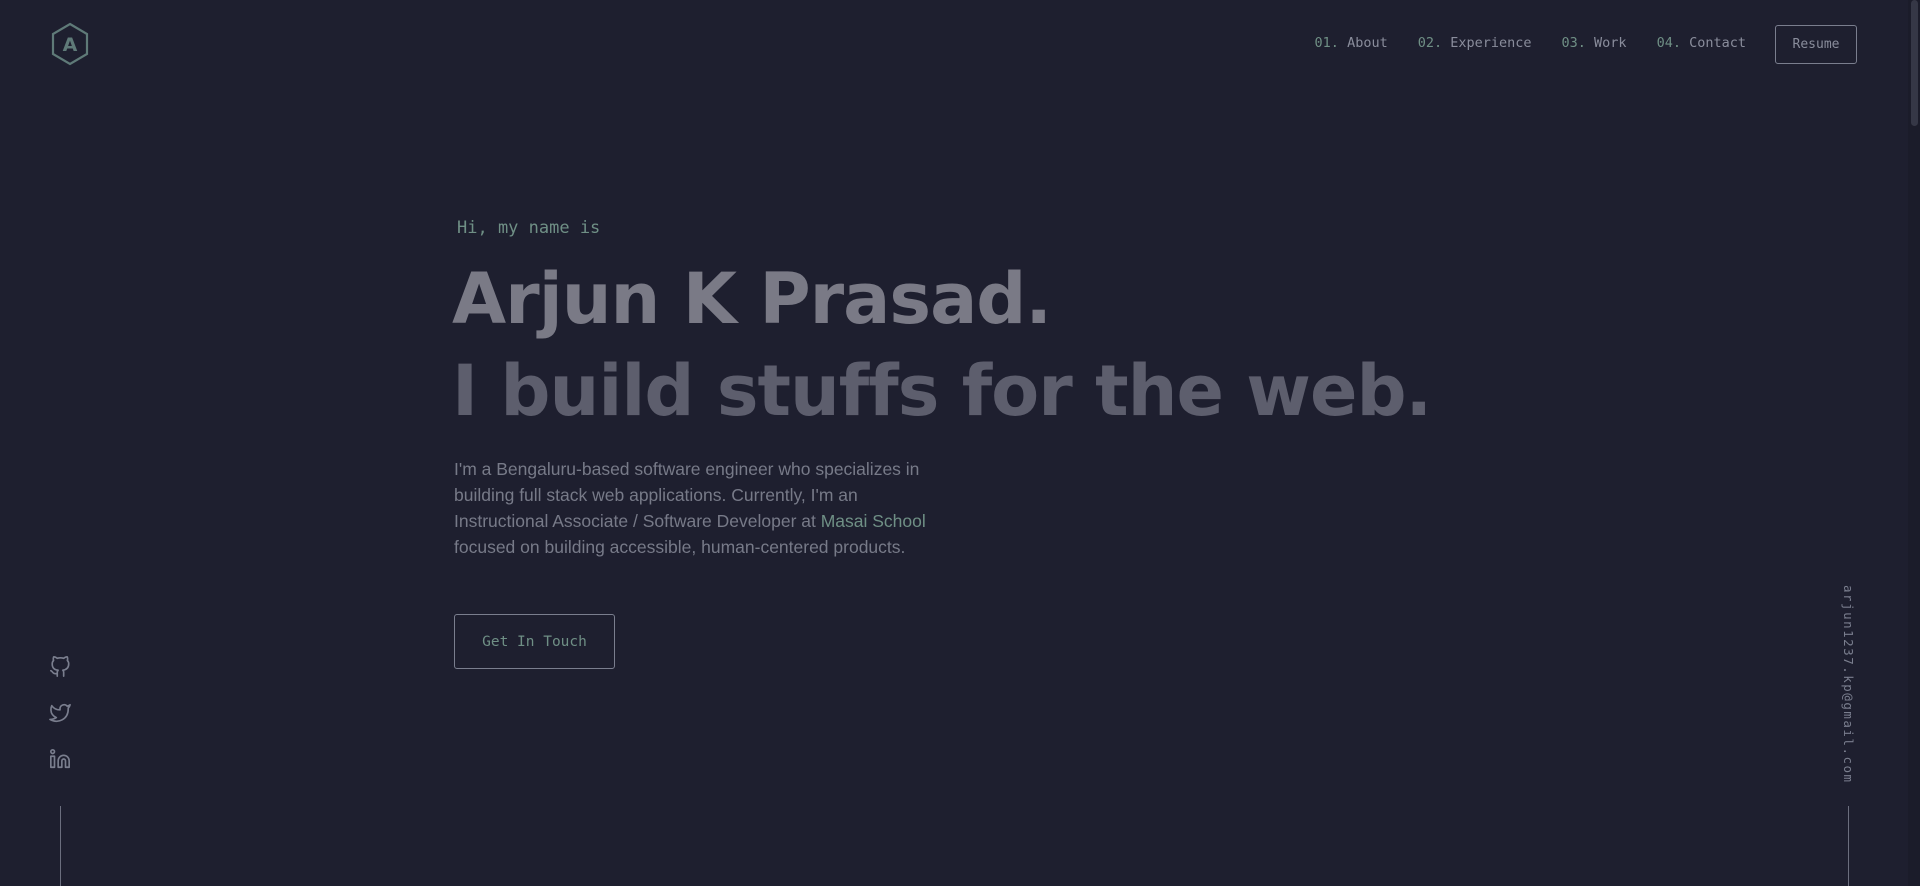 This screenshot has width=1920, height=886. What do you see at coordinates (1816, 44) in the screenshot?
I see `resume-button: Resume` at bounding box center [1816, 44].